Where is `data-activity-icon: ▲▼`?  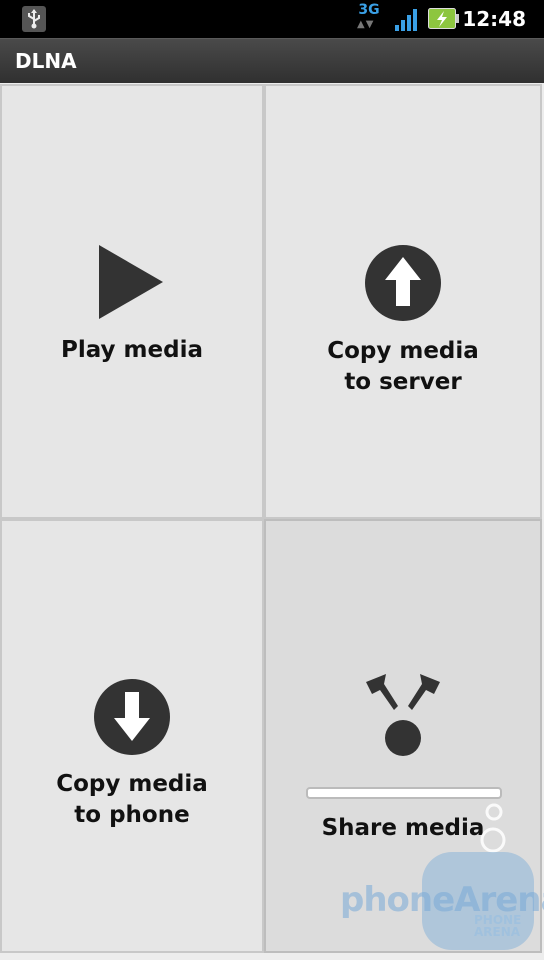 data-activity-icon: ▲▼ is located at coordinates (366, 24).